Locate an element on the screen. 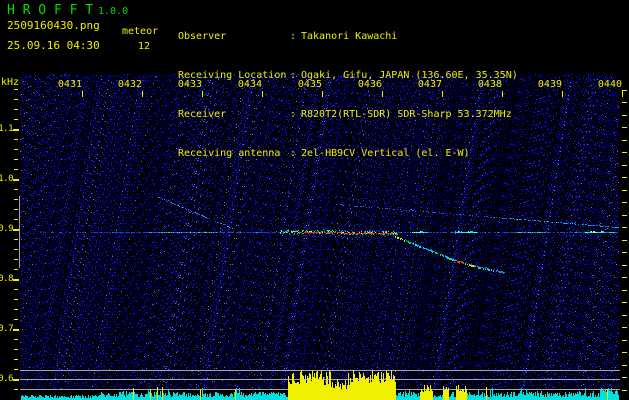 The width and height of the screenshot is (629, 400). freq-tick-label: 1.0 is located at coordinates (7, 179).